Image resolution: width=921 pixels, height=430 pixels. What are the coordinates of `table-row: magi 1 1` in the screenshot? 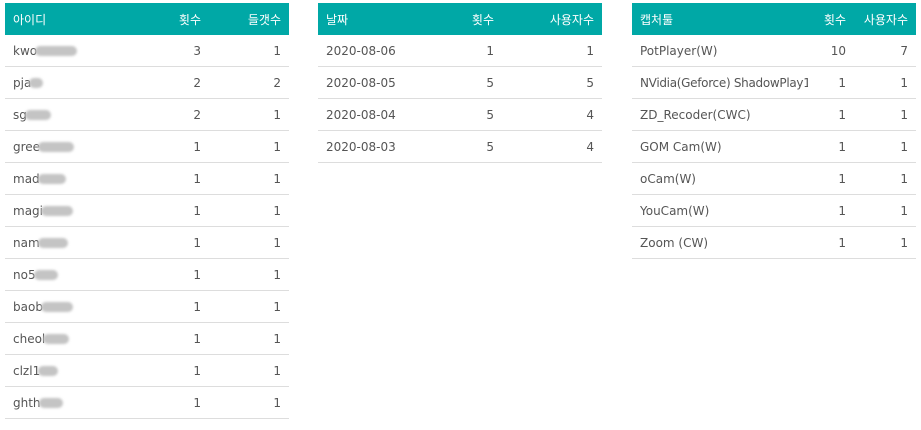 It's located at (147, 210).